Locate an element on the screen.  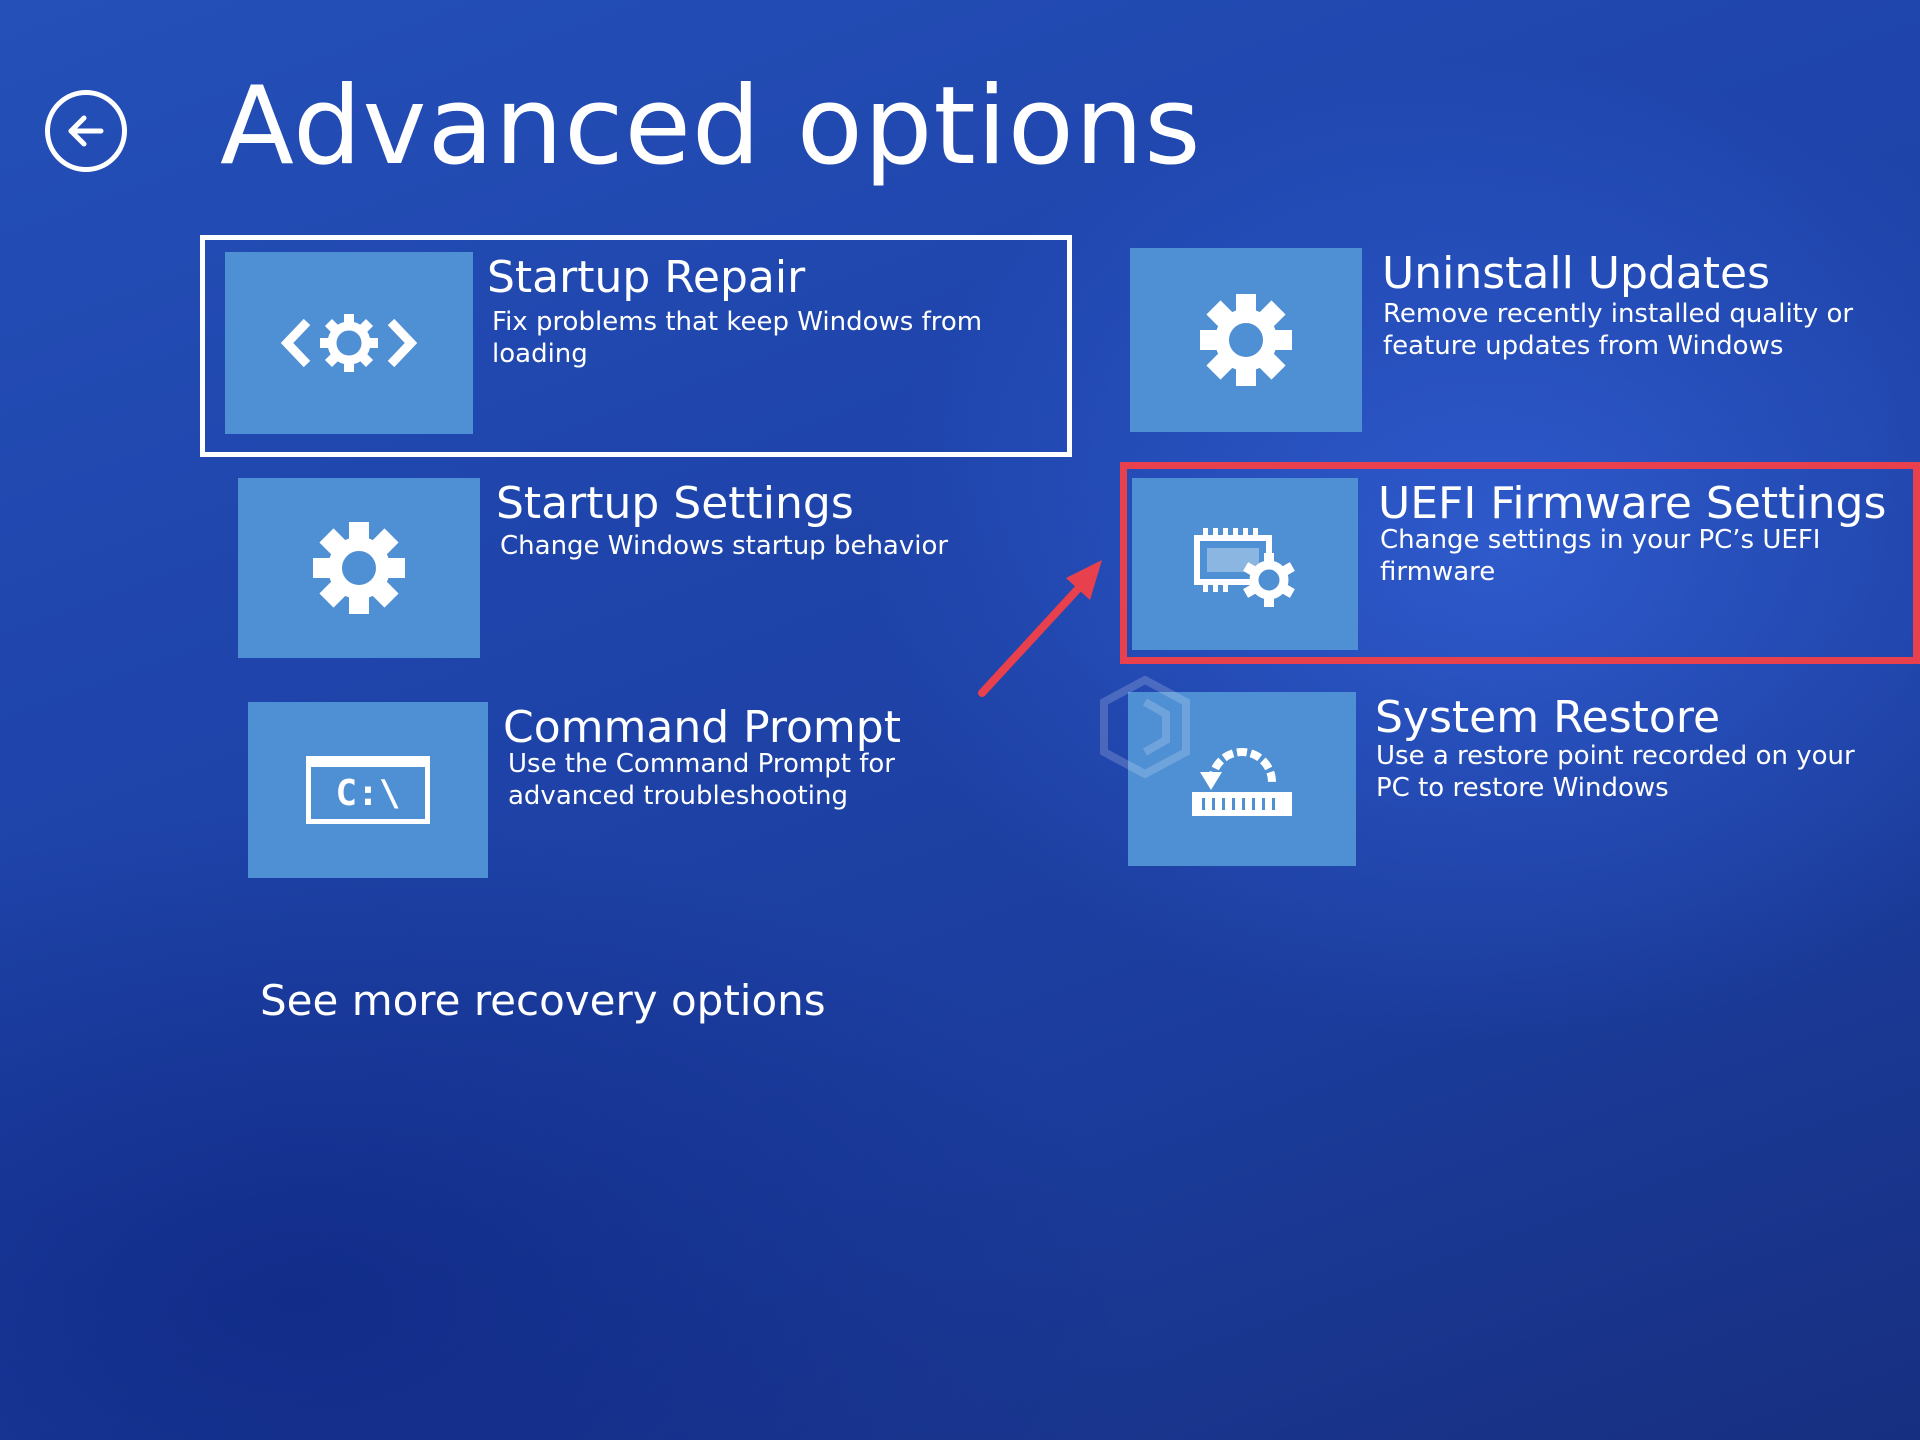
system-restore-icon is located at coordinates (1242, 782).